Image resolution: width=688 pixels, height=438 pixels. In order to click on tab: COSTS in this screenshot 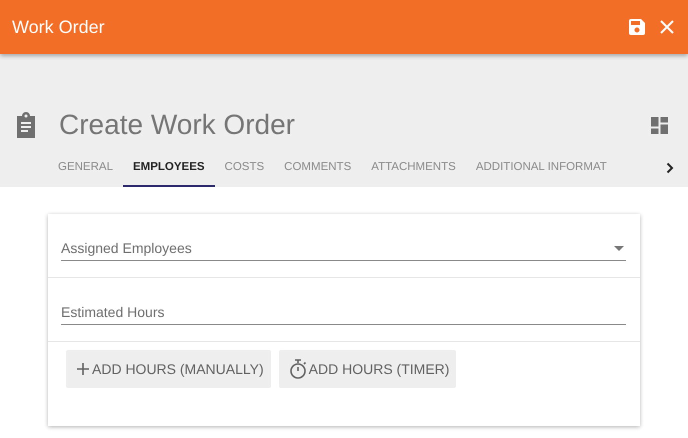, I will do `click(244, 168)`.